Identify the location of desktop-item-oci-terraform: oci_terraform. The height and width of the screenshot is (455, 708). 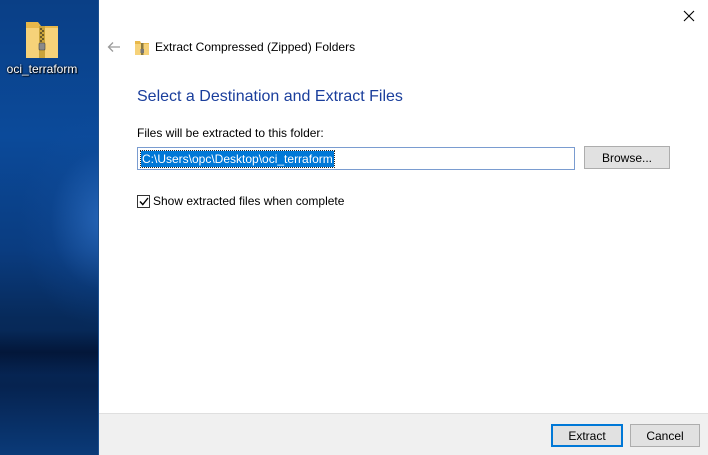
(42, 50).